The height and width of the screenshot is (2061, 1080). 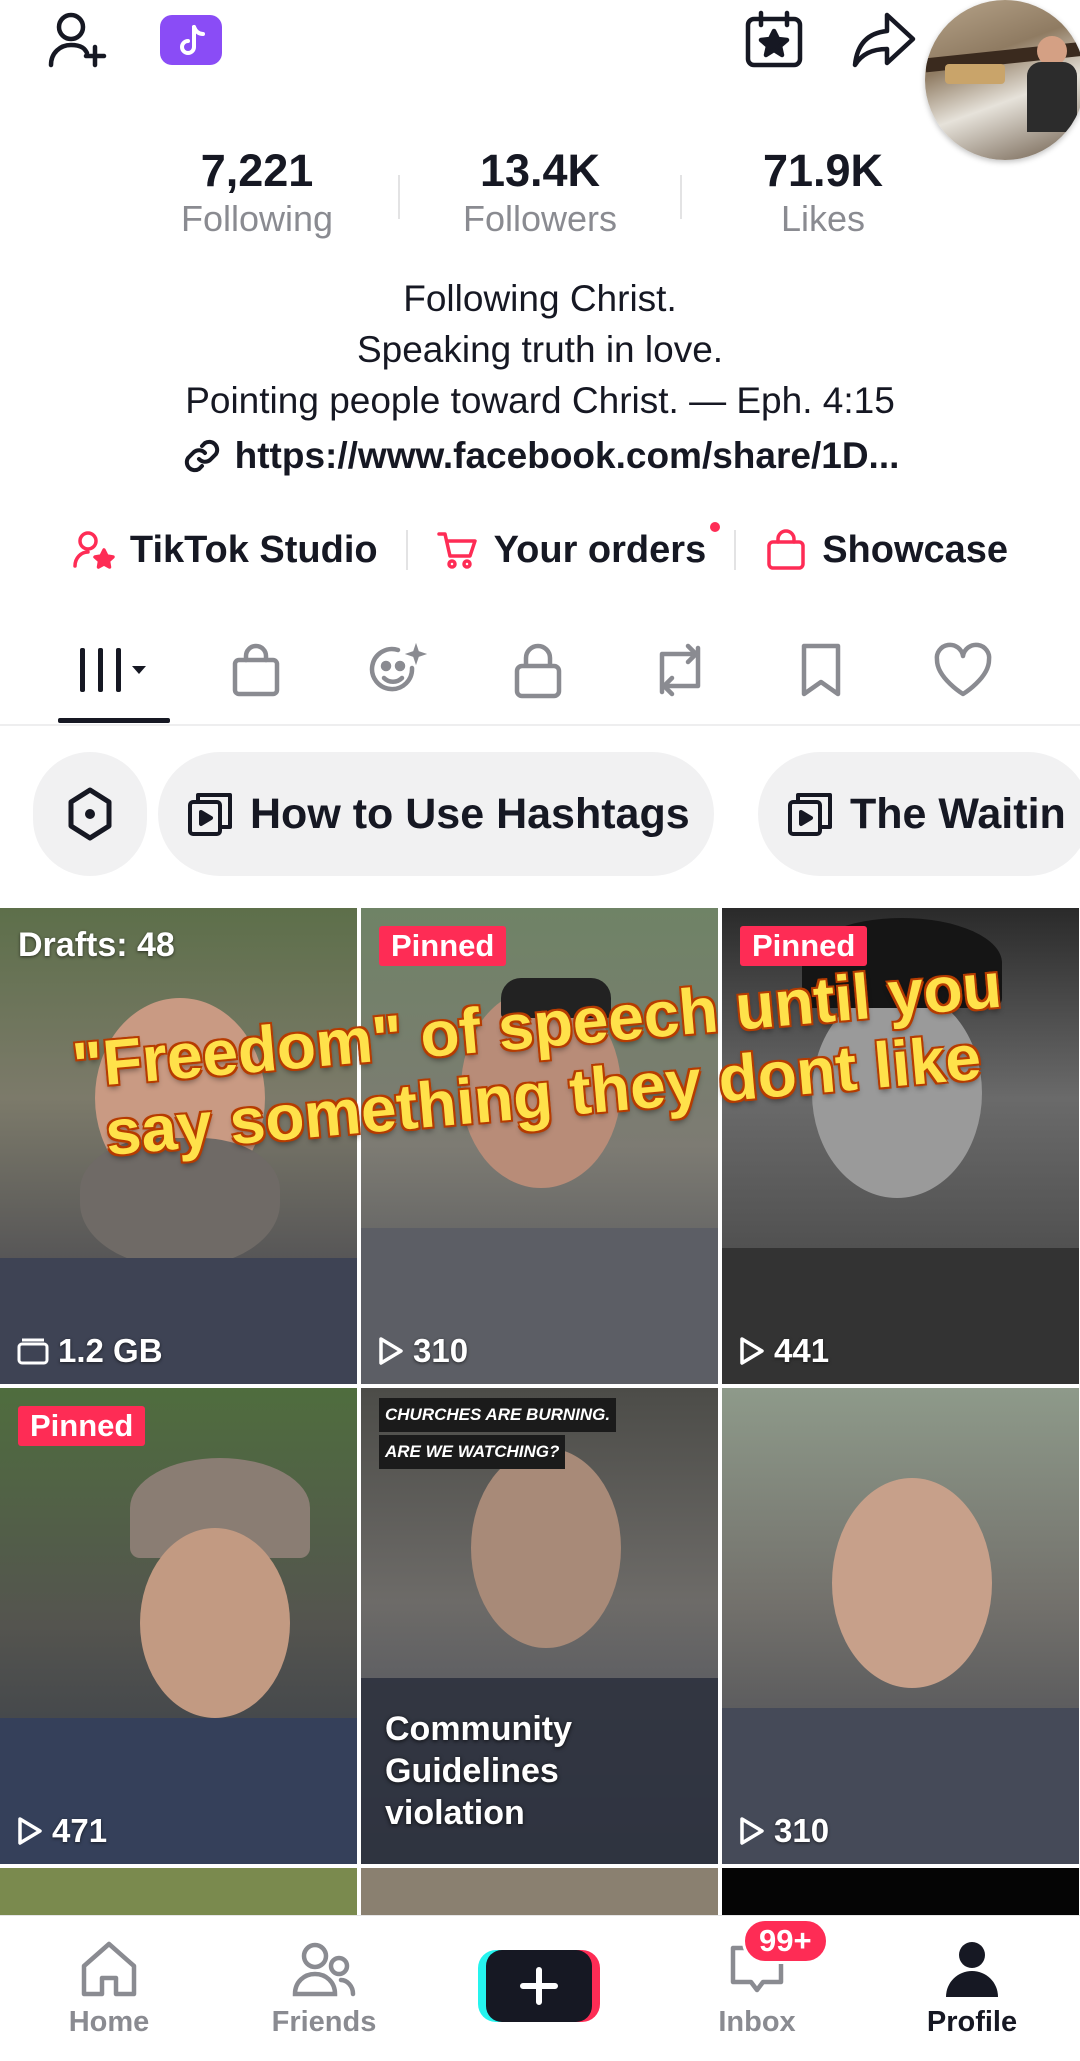 I want to click on notification-dot, so click(x=715, y=527).